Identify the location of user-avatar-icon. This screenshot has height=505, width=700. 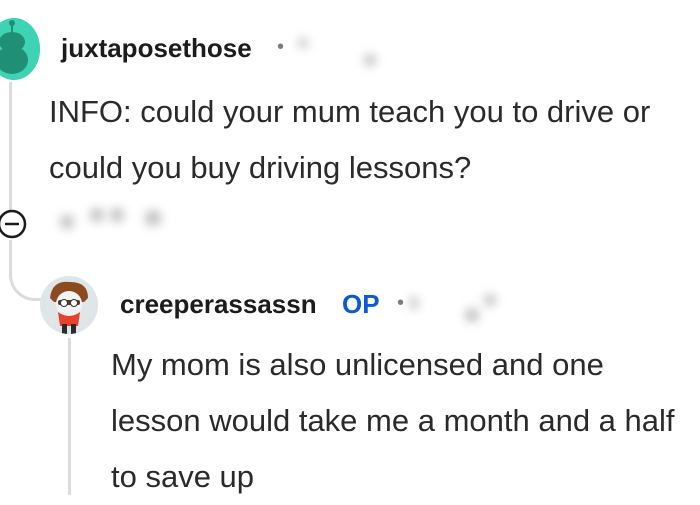
(69, 305).